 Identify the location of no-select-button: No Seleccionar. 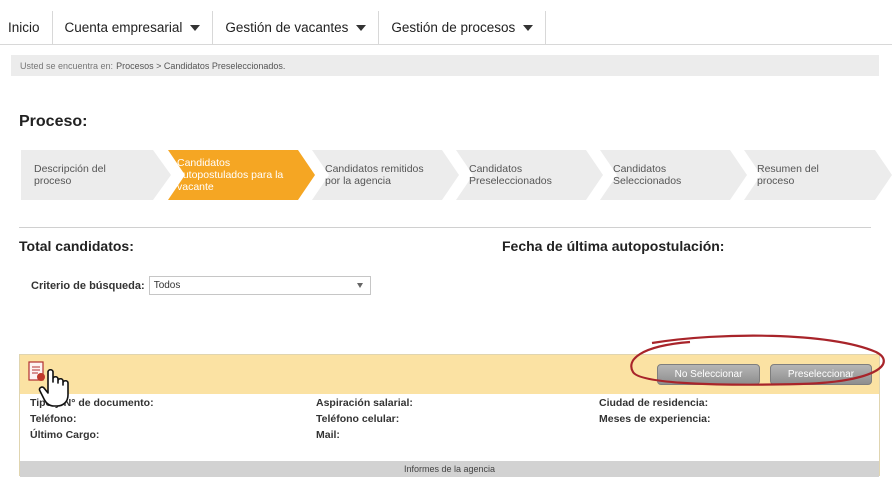
(708, 374).